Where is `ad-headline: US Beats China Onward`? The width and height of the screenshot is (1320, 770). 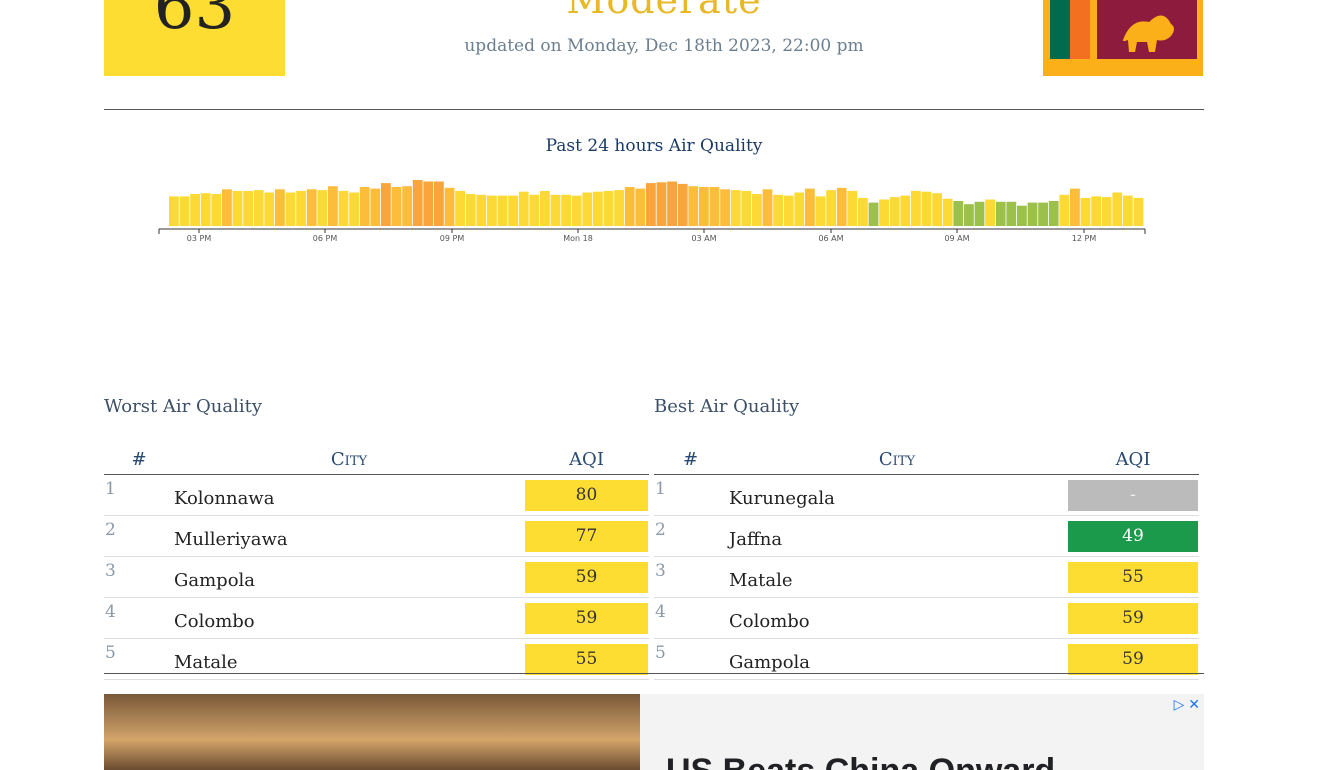
ad-headline: US Beats China Onward is located at coordinates (860, 761).